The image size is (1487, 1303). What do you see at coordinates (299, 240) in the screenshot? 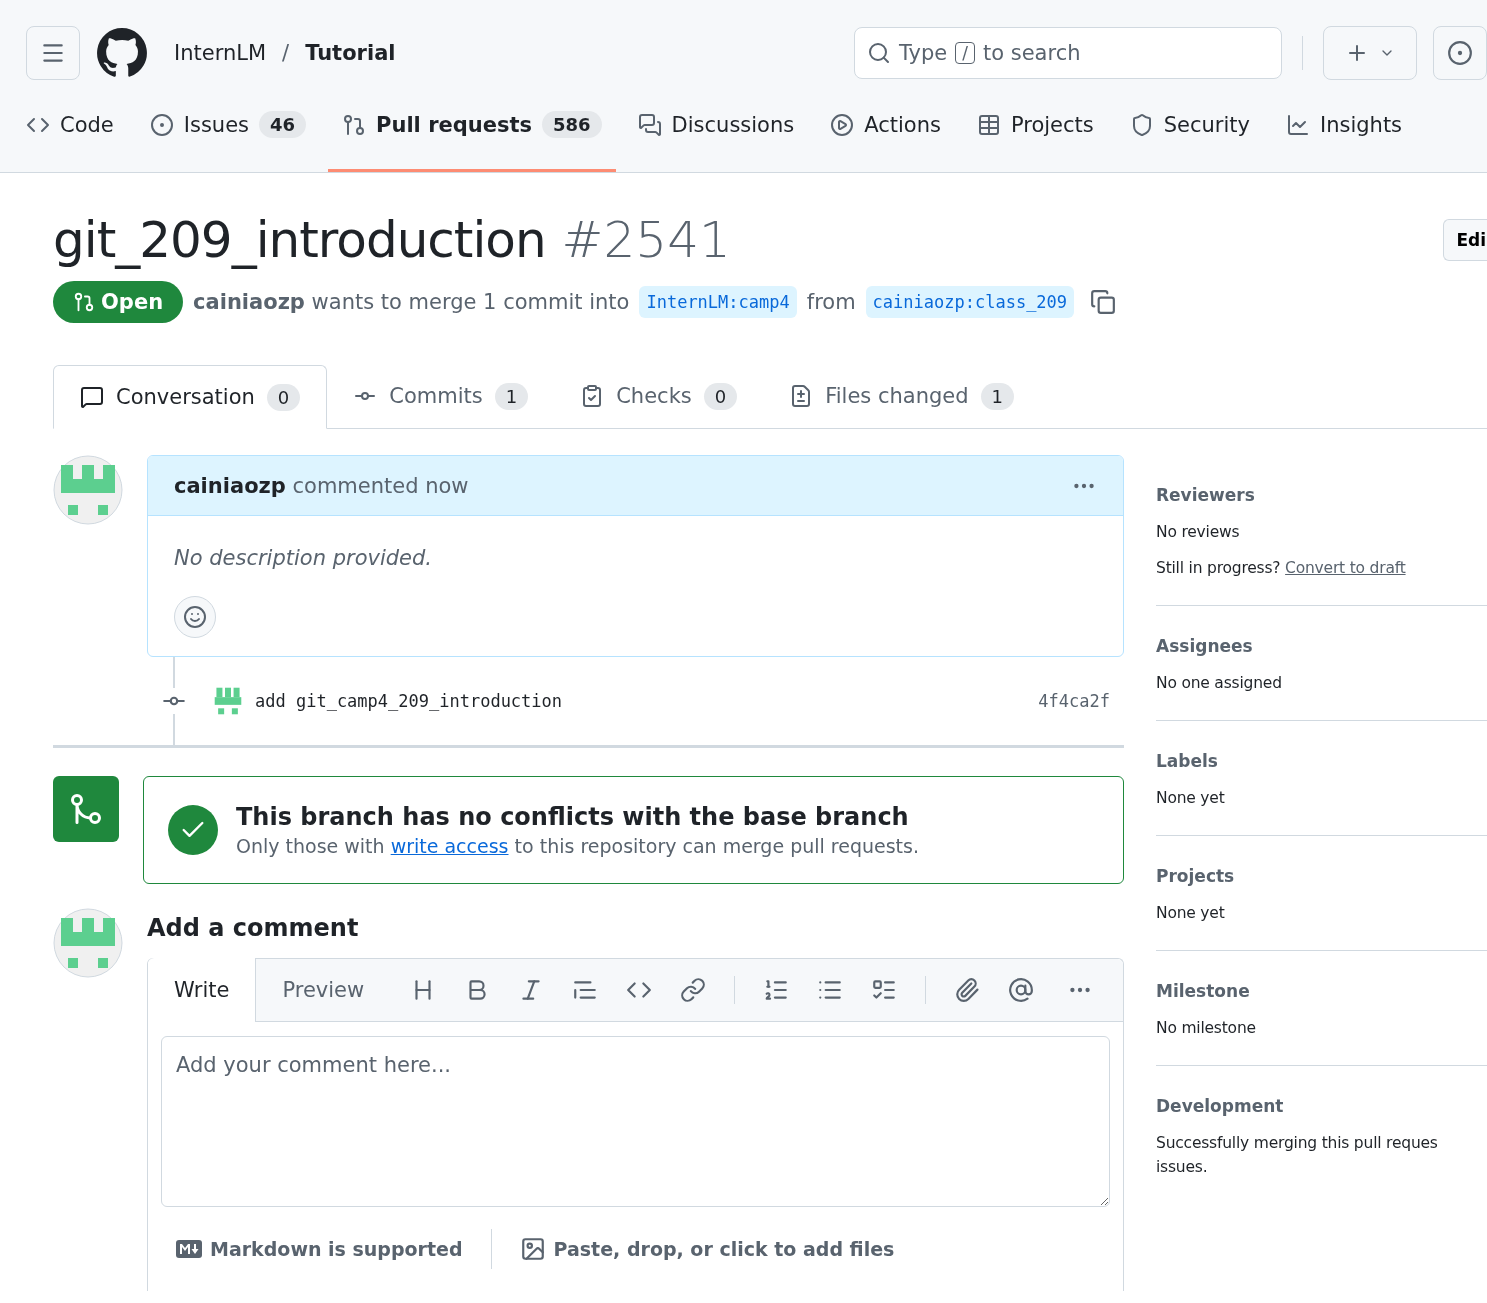
I see `pr-title: git_209_introduction` at bounding box center [299, 240].